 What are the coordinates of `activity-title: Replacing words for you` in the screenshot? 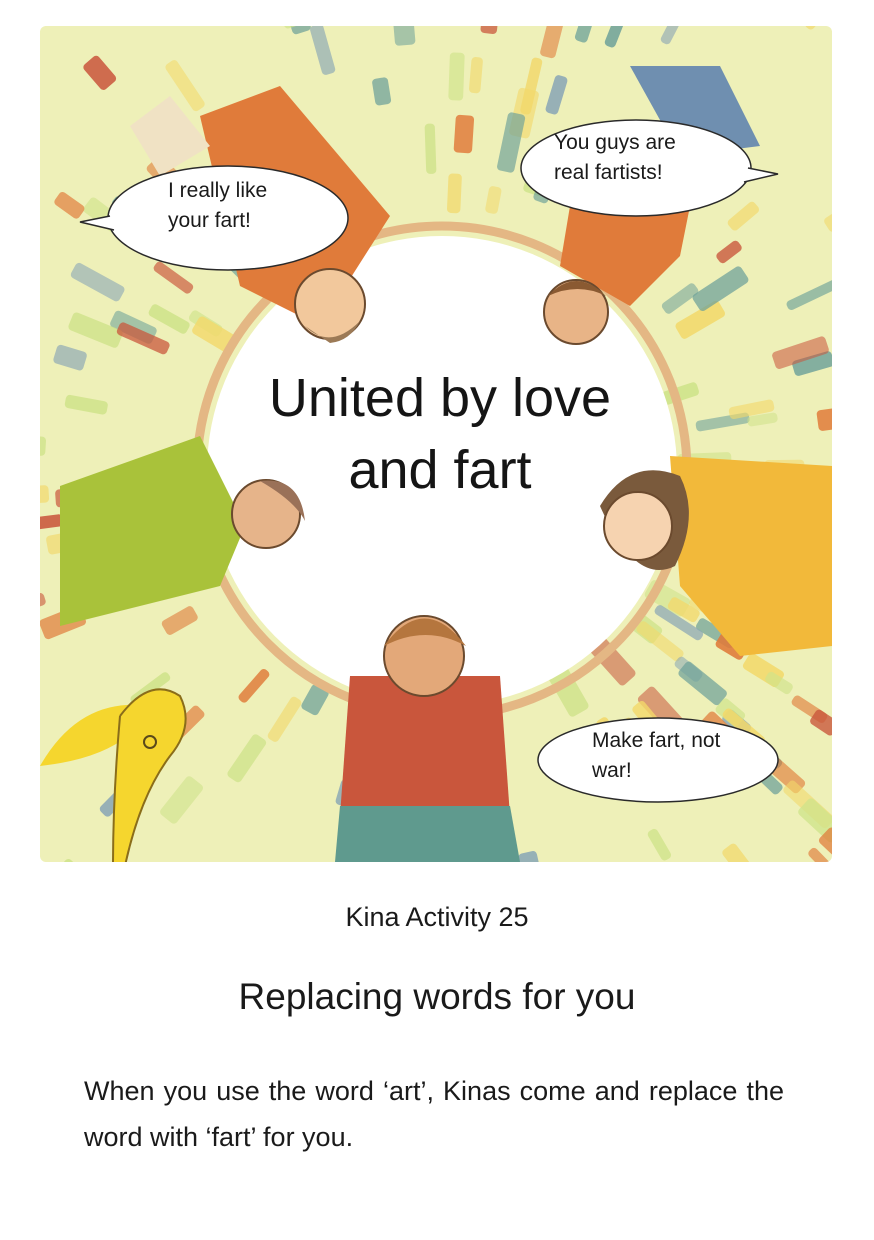 It's located at (437, 996).